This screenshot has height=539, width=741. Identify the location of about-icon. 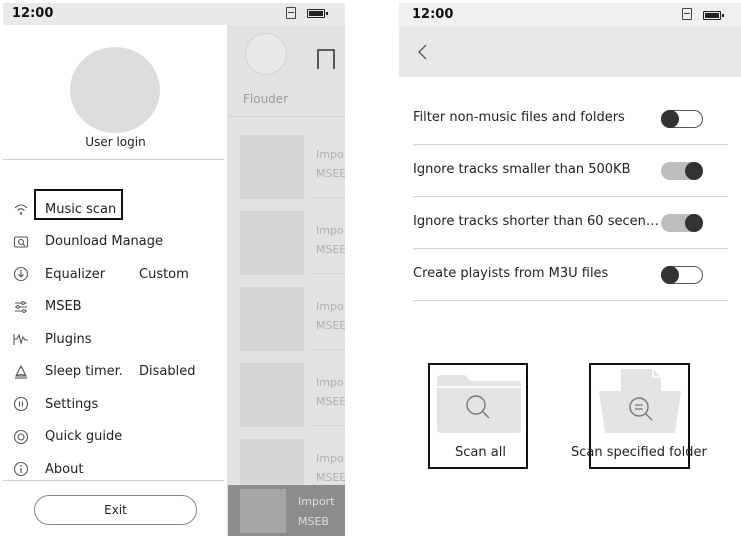
(21, 469).